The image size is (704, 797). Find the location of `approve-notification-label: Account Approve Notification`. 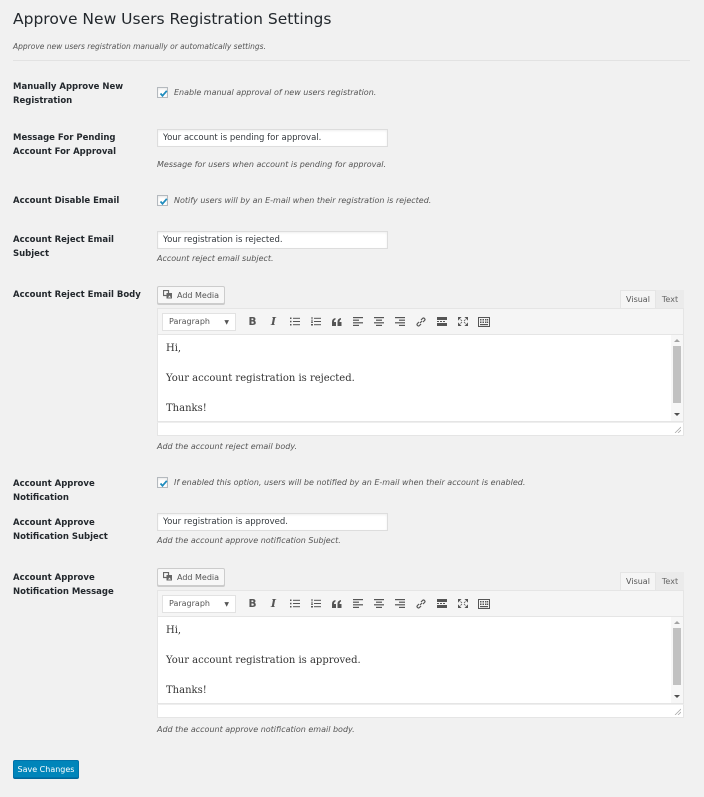

approve-notification-label: Account Approve Notification is located at coordinates (54, 491).